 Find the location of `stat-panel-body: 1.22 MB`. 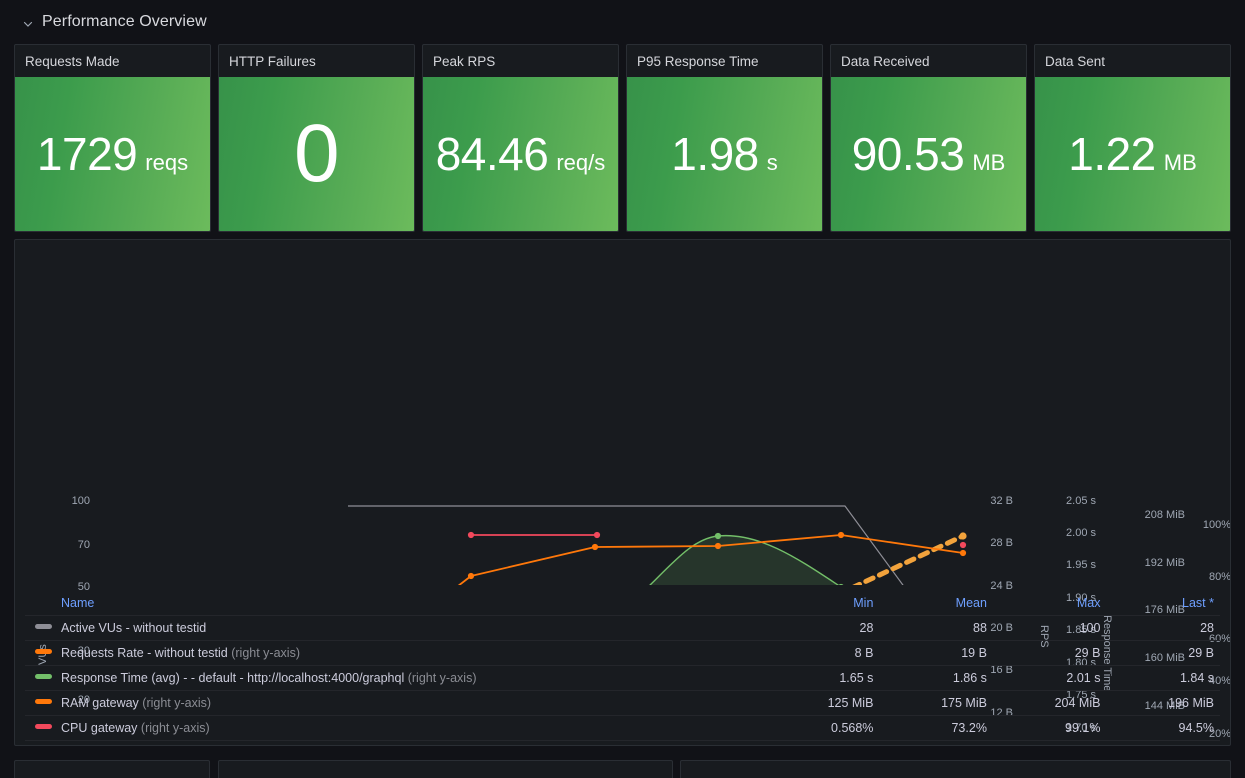

stat-panel-body: 1.22 MB is located at coordinates (1132, 154).